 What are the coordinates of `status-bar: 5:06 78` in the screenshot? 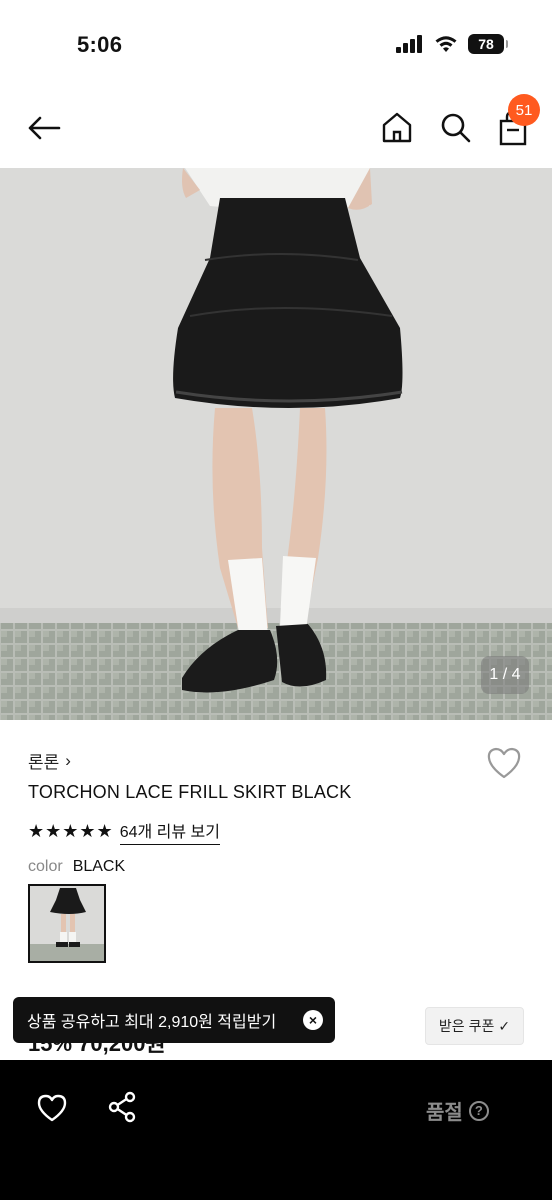 It's located at (276, 44).